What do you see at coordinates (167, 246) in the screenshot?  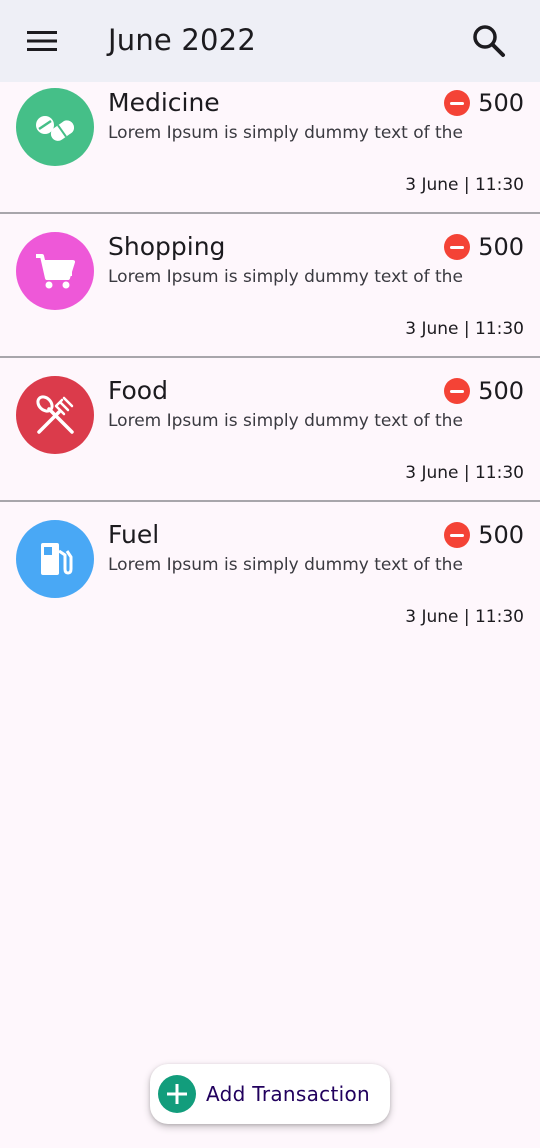 I see `transaction-title: Shopping` at bounding box center [167, 246].